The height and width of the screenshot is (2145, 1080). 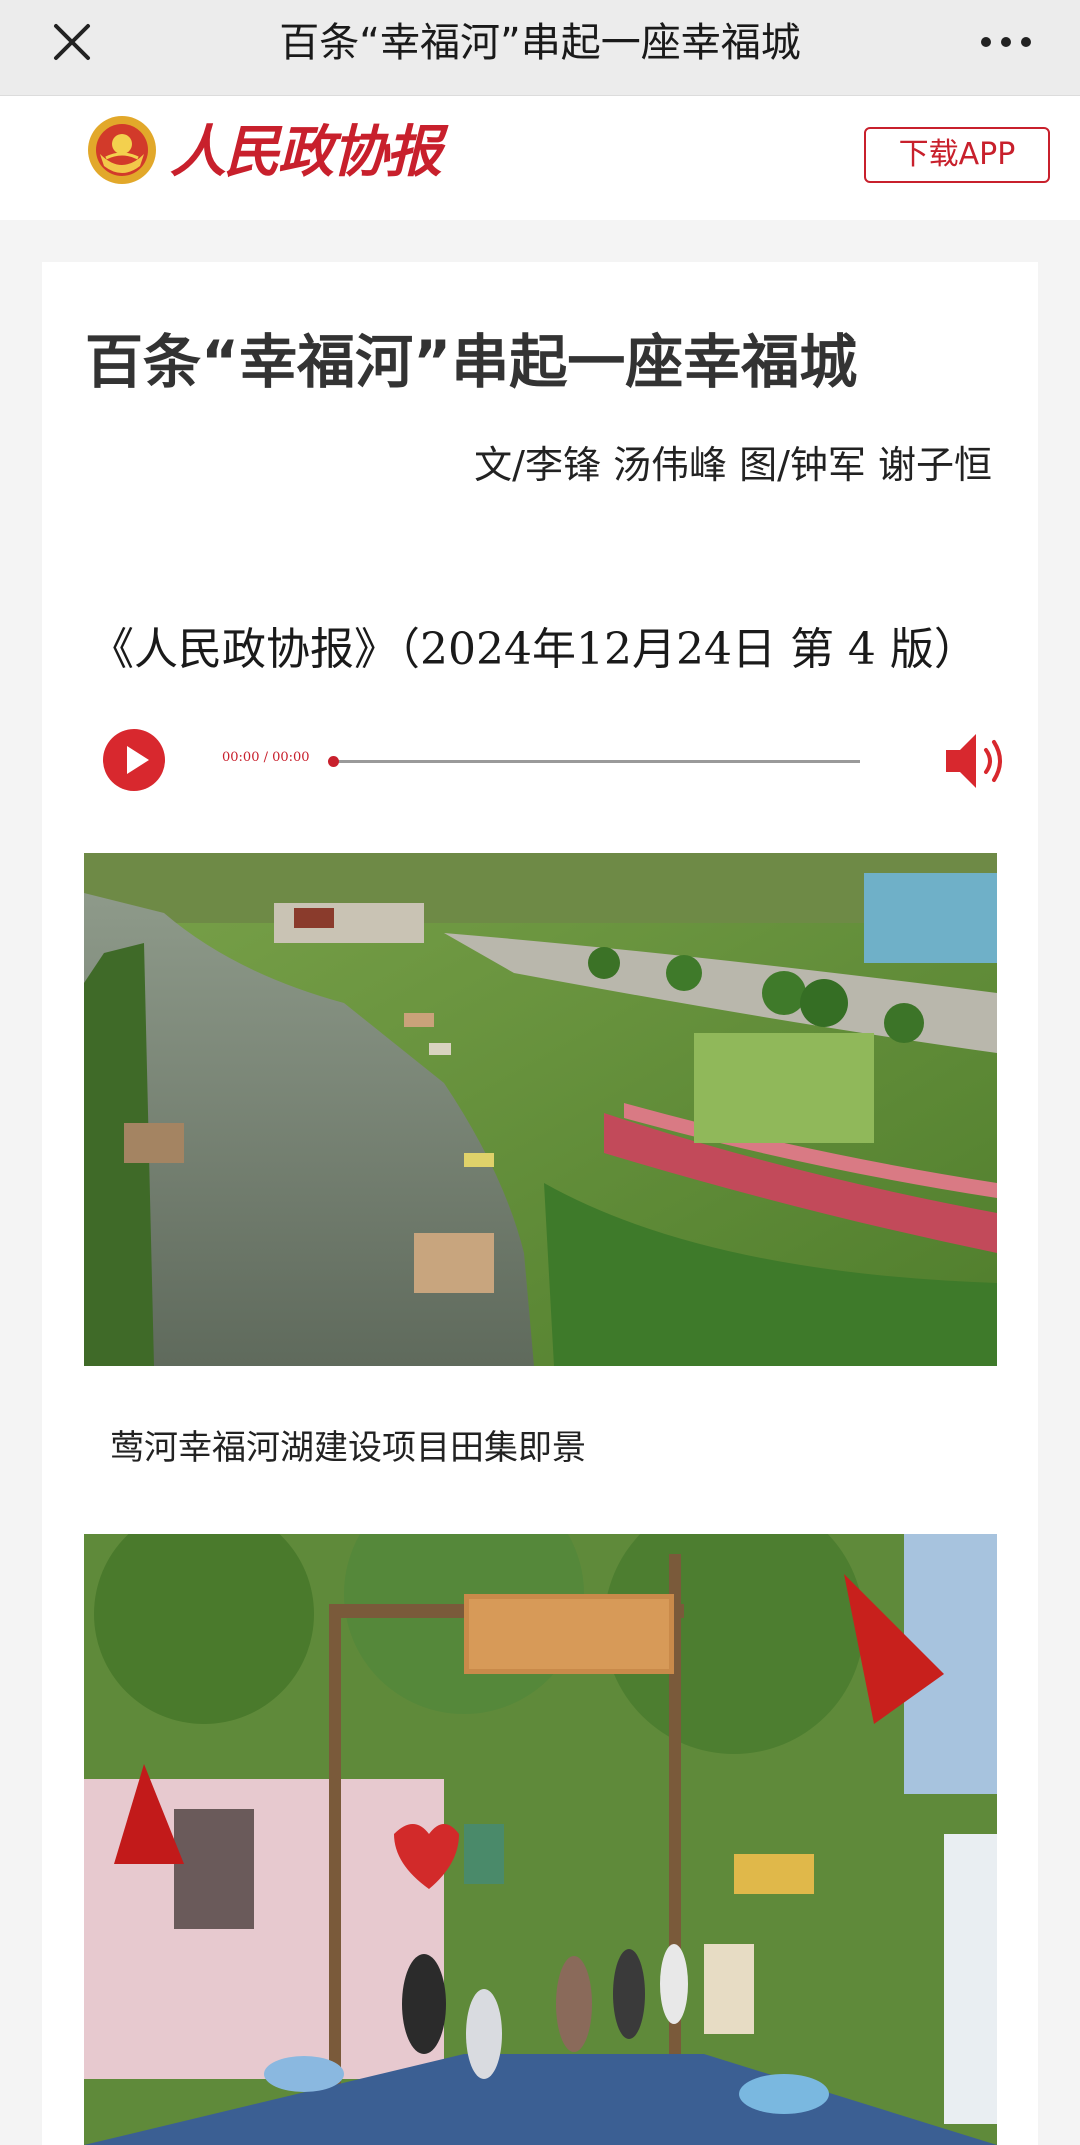 What do you see at coordinates (471, 362) in the screenshot?
I see `article-headline: 百条“幸福河”串起一座幸福城` at bounding box center [471, 362].